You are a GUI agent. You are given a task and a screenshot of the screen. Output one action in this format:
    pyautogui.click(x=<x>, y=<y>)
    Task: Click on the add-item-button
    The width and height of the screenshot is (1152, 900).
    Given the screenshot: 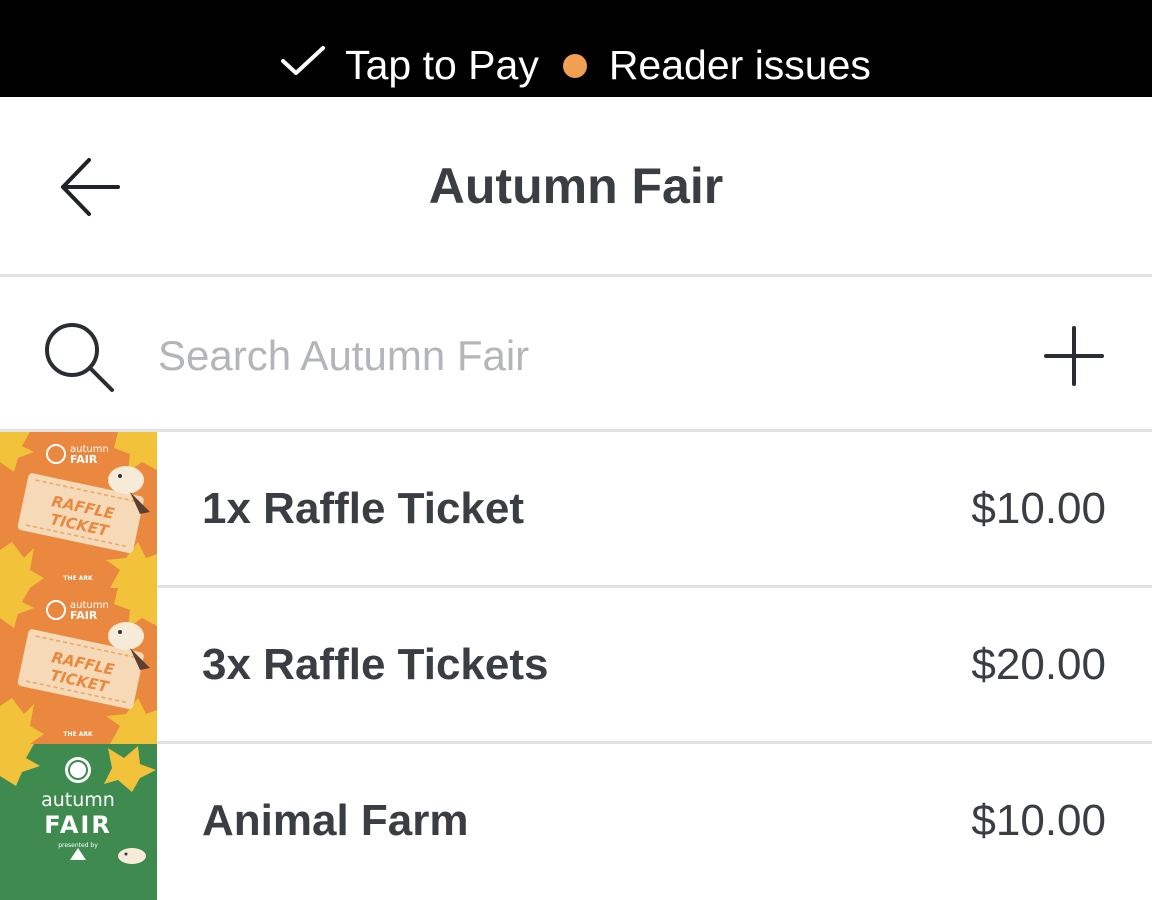 What is the action you would take?
    pyautogui.click(x=1074, y=356)
    